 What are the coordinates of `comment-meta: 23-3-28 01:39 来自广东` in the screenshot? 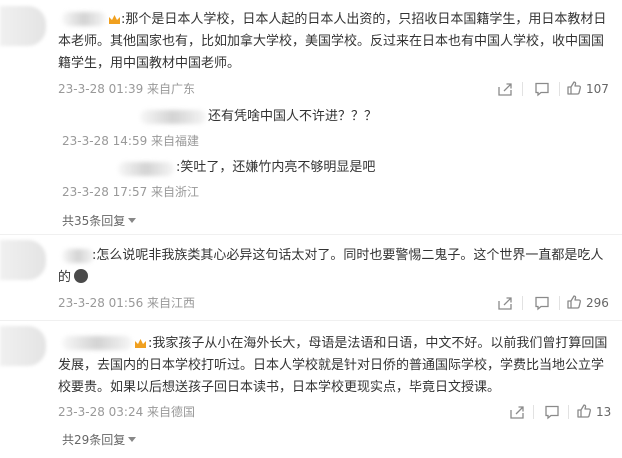 It's located at (127, 89).